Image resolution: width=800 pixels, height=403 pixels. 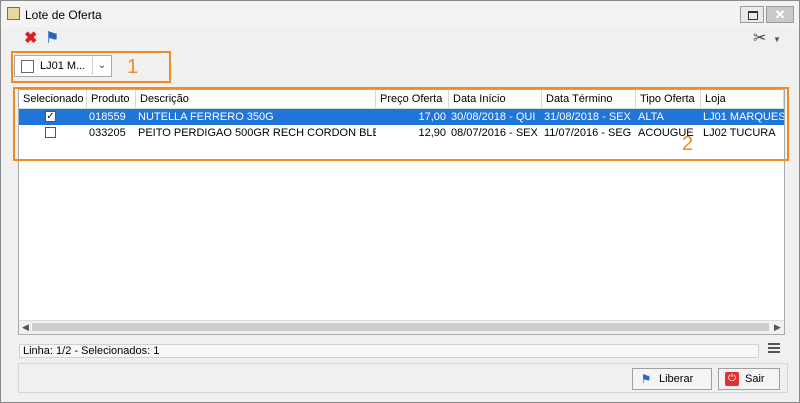 I want to click on scrollbar-thumb, so click(x=400, y=327).